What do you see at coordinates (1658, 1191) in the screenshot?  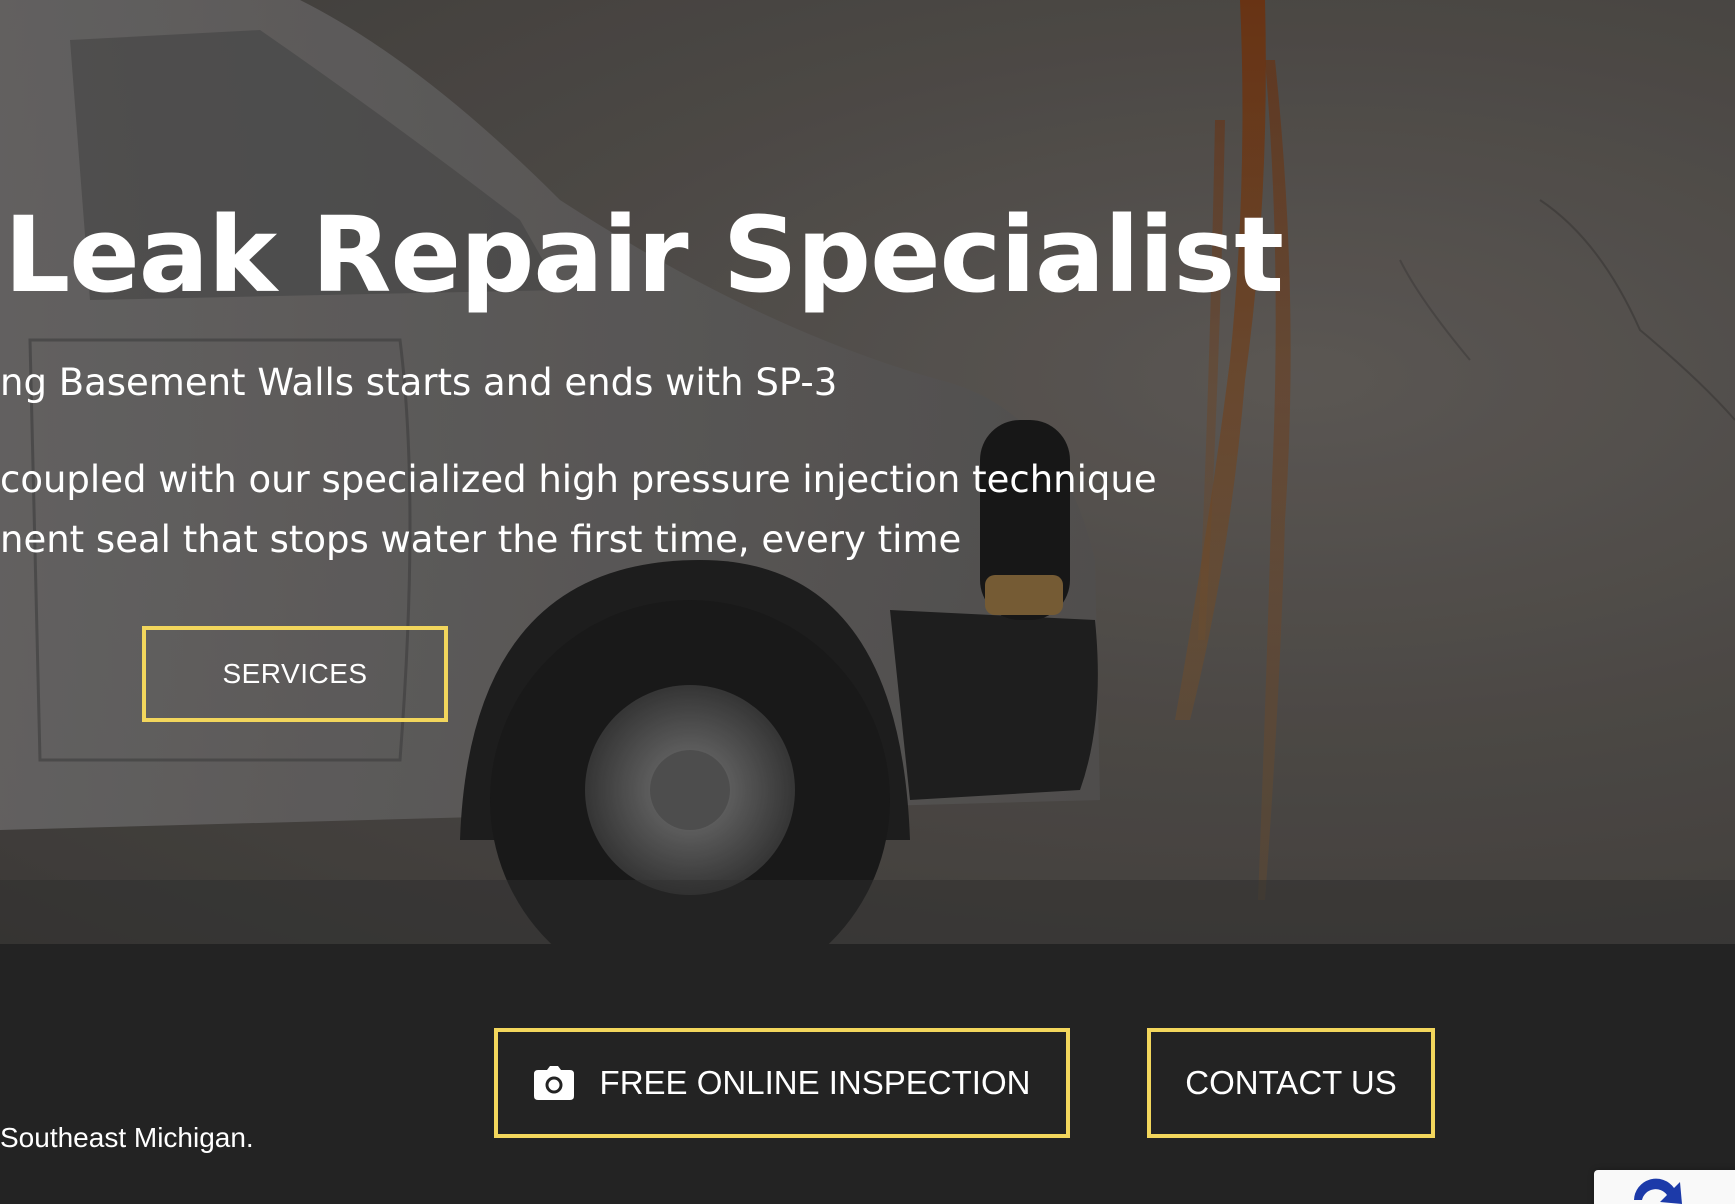 I see `recaptcha-icon` at bounding box center [1658, 1191].